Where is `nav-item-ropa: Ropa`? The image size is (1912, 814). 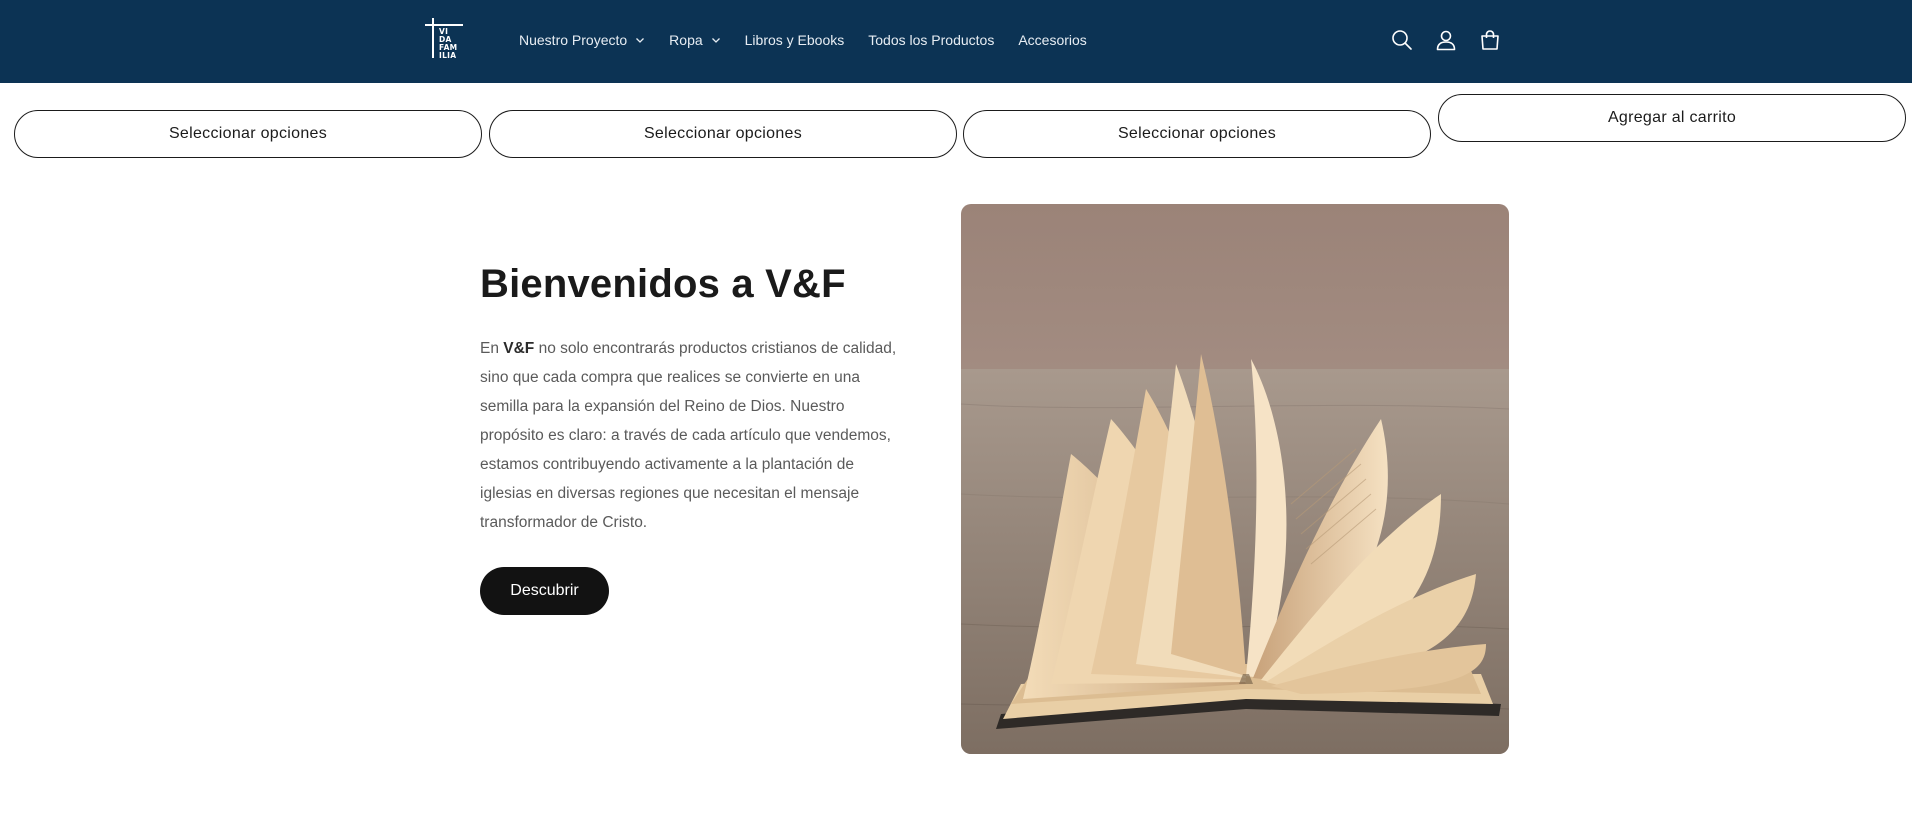
nav-item-ropa: Ropa is located at coordinates (694, 40).